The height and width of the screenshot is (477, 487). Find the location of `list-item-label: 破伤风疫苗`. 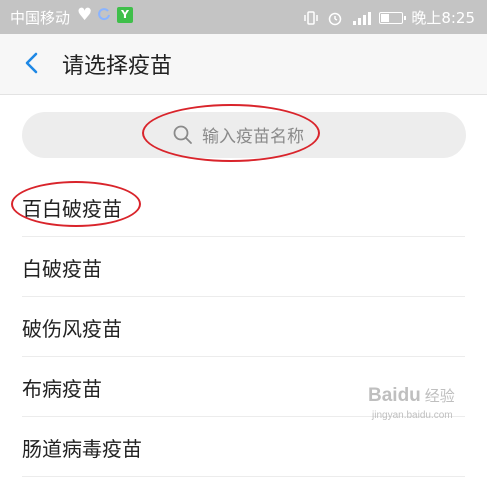

list-item-label: 破伤风疫苗 is located at coordinates (72, 329).